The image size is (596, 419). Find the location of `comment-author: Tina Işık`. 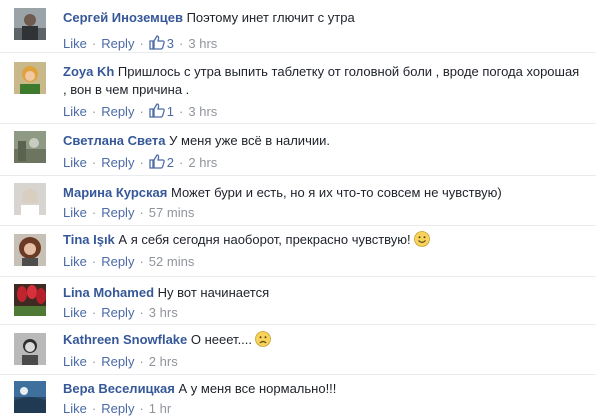

comment-author: Tina Işık is located at coordinates (89, 239).